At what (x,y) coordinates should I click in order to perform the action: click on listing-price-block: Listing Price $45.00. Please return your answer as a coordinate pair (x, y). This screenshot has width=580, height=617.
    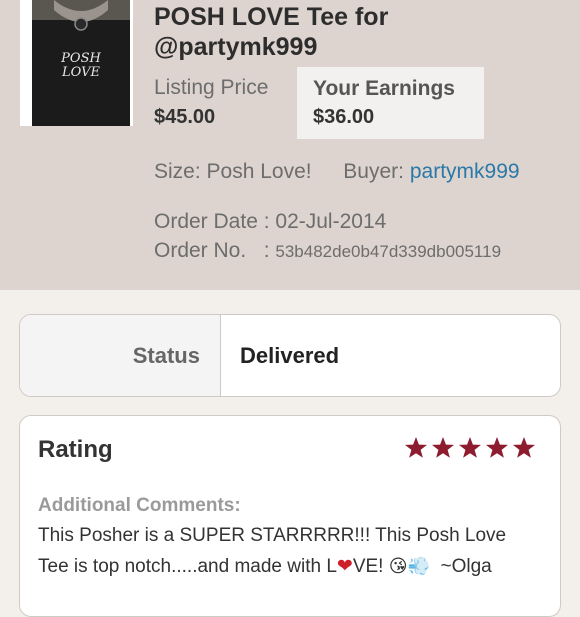
    Looking at the image, I should click on (211, 102).